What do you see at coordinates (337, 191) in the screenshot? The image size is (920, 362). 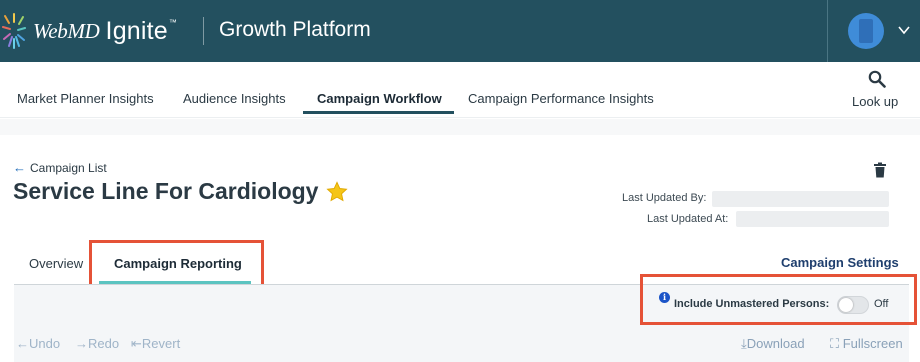 I see `star-icon` at bounding box center [337, 191].